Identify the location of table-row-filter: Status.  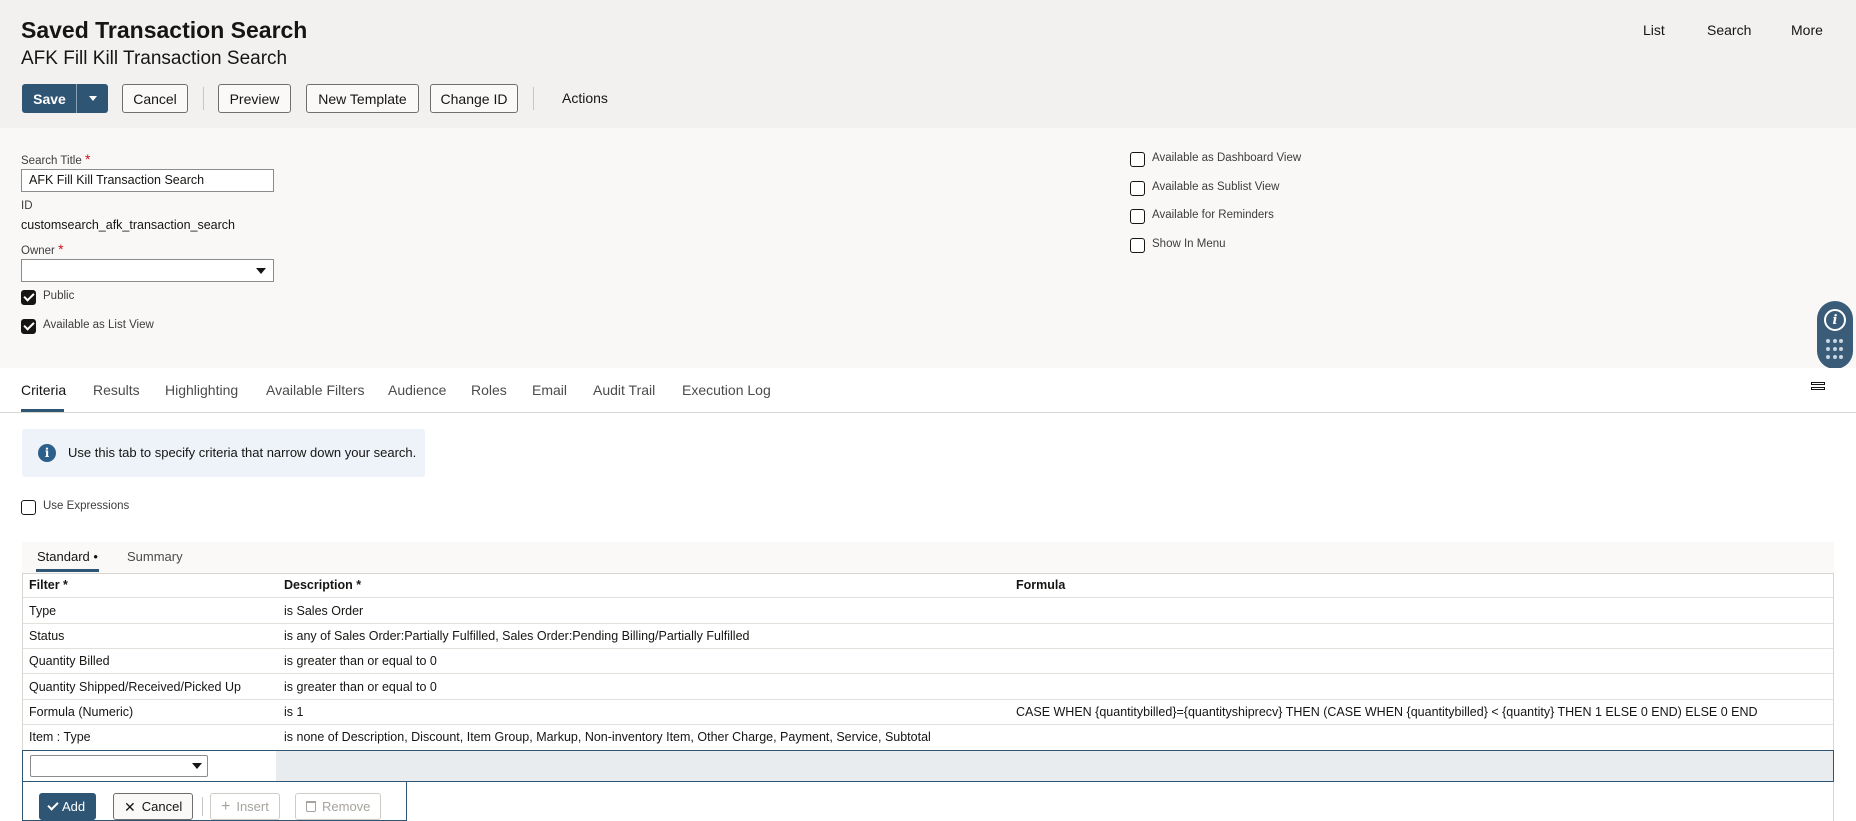
(46, 636).